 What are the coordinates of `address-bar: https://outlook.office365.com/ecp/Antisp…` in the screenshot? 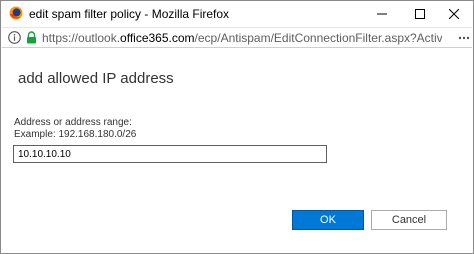 It's located at (237, 37).